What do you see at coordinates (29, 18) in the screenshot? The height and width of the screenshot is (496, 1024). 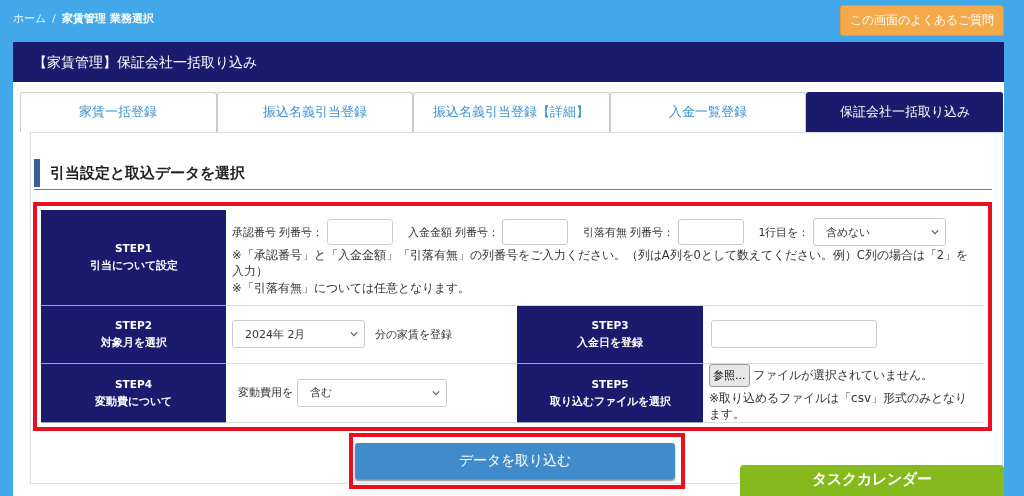 I see `breadcrumb-item: ホーム` at bounding box center [29, 18].